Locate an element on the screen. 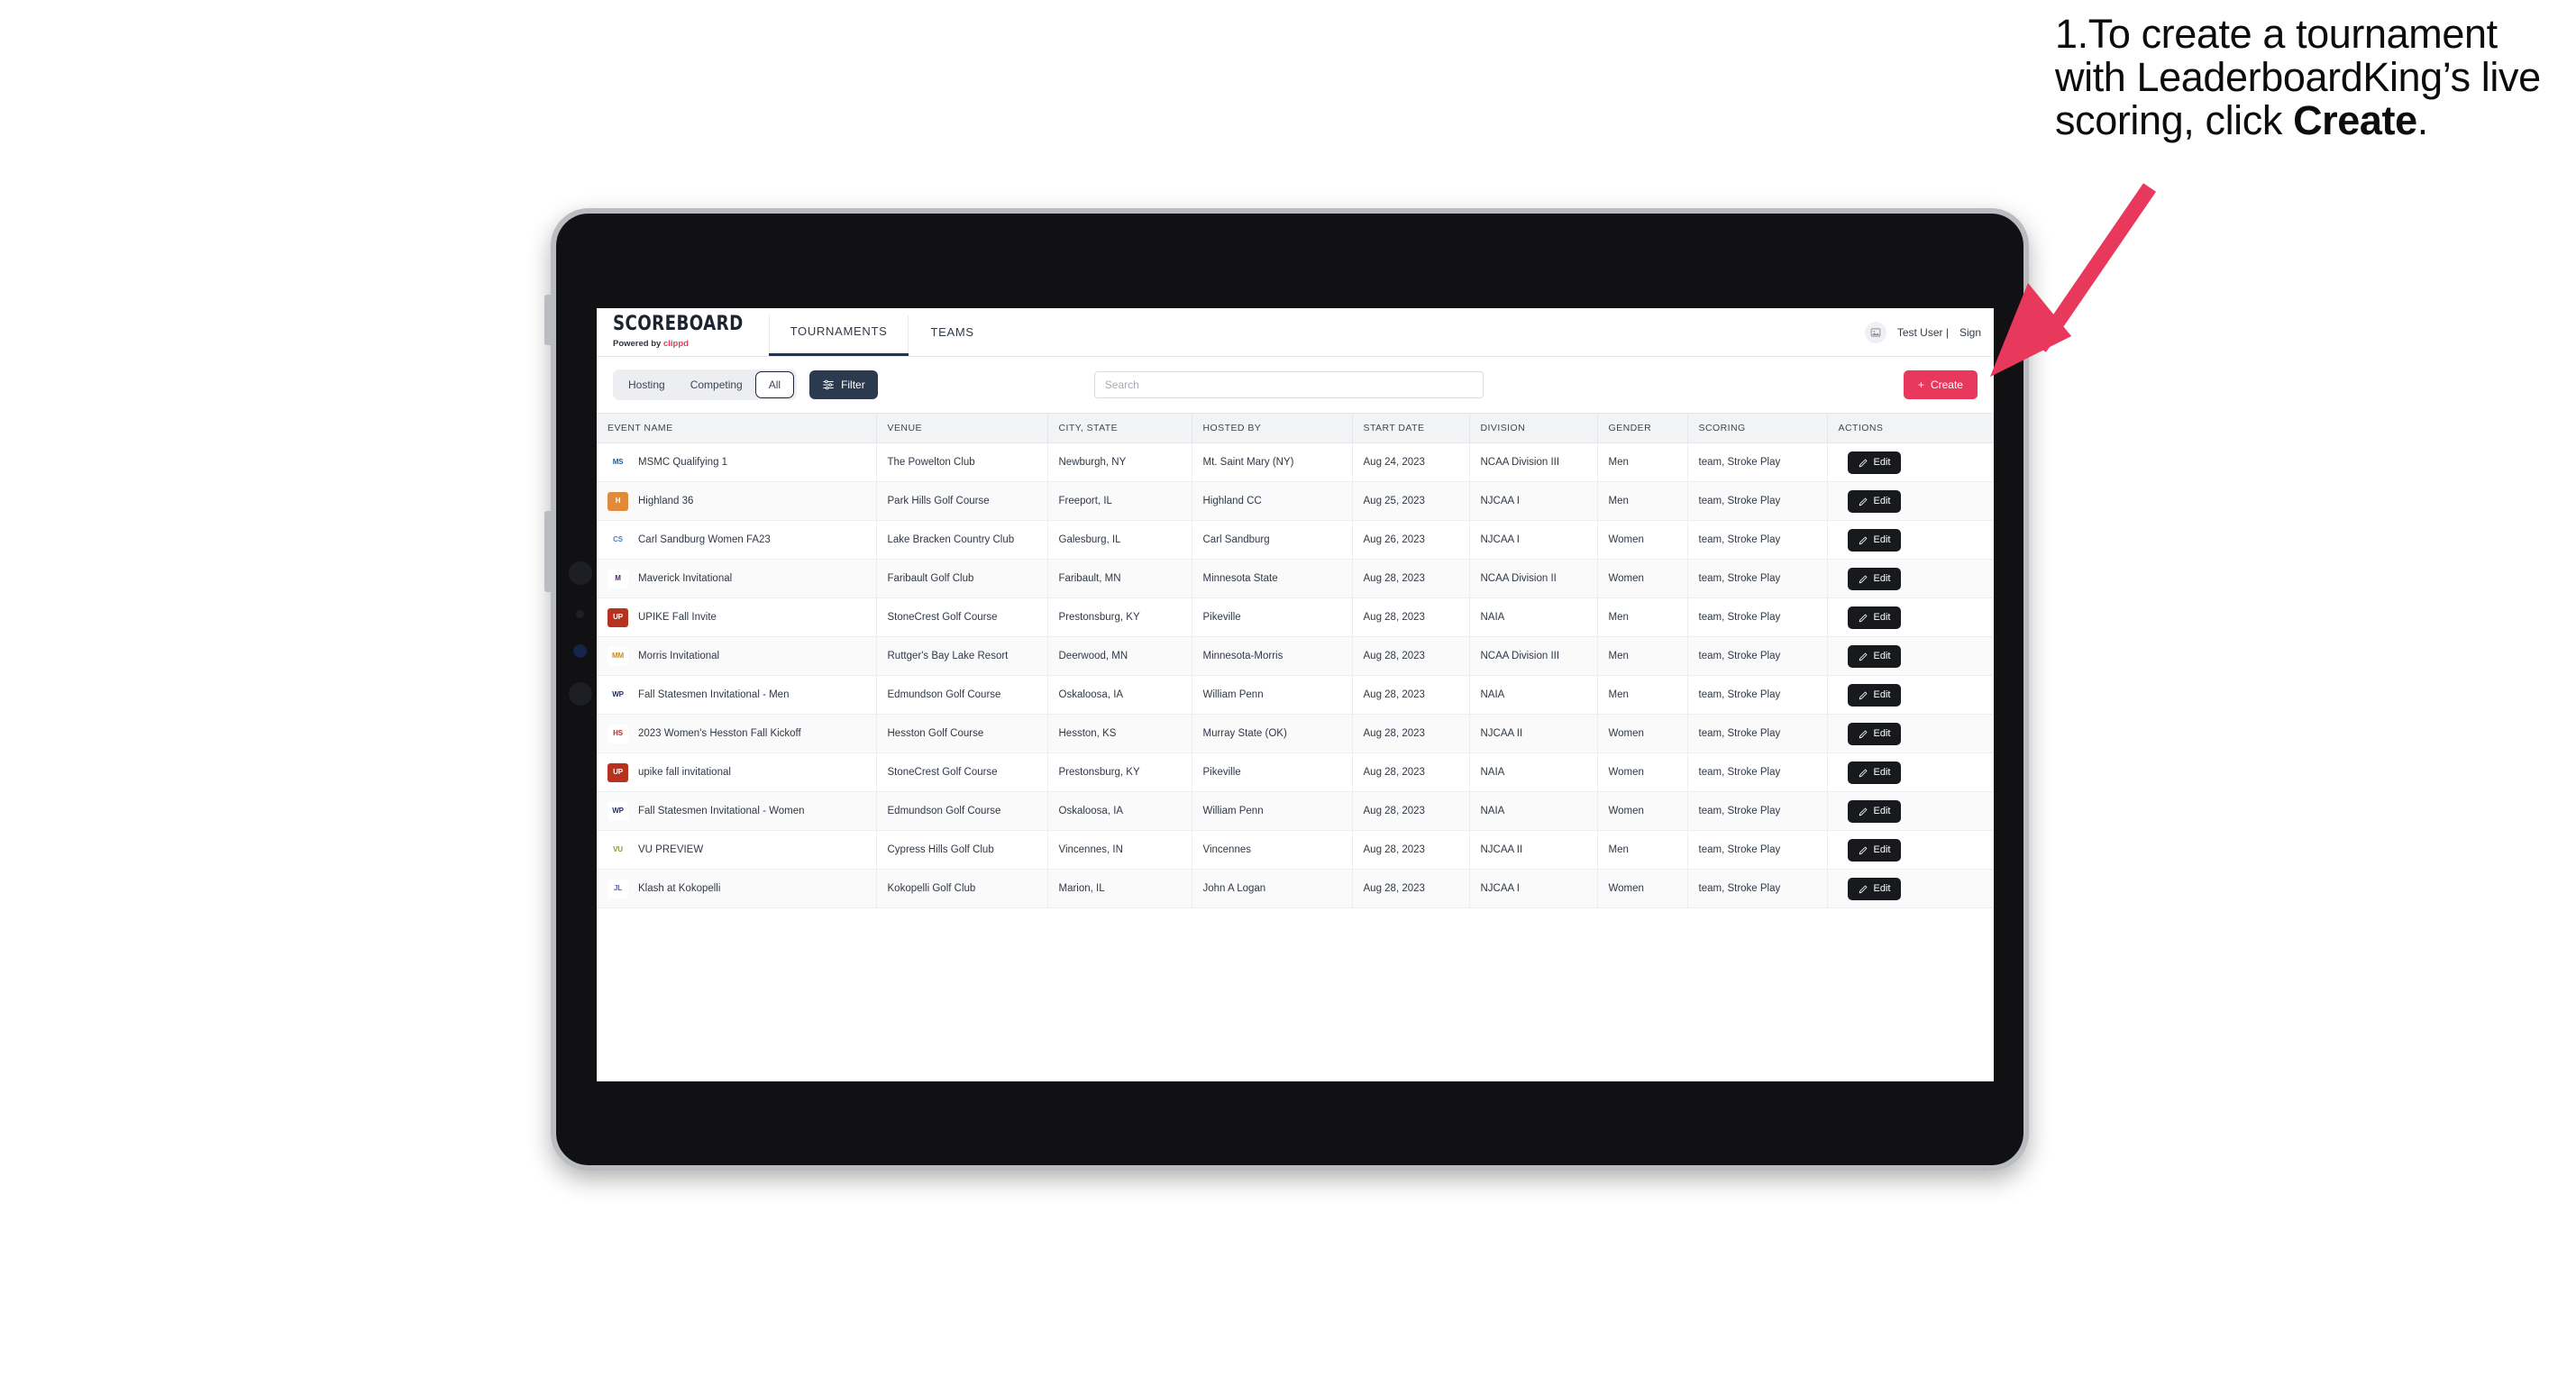 The image size is (2576, 1386). avatar is located at coordinates (1875, 332).